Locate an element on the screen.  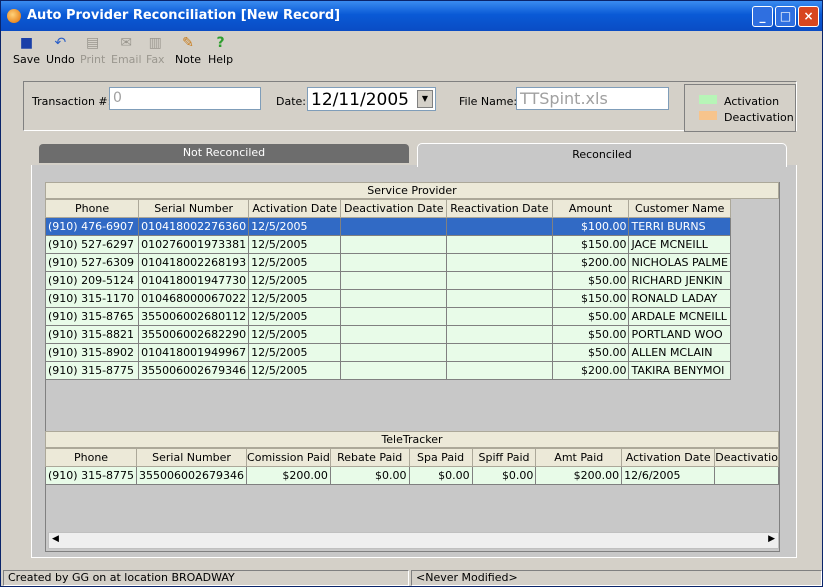
table-cell: $100.00 is located at coordinates (590, 226).